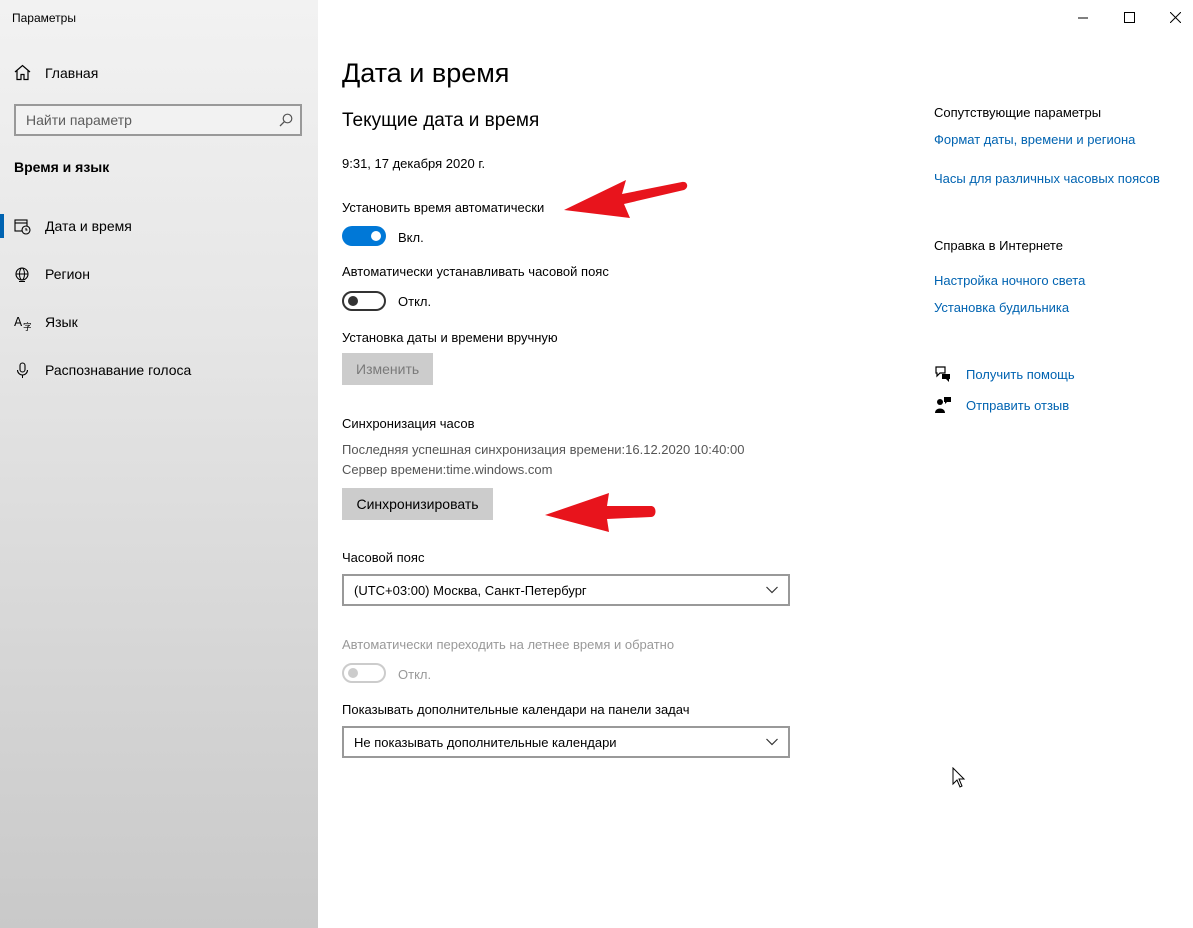  Describe the element at coordinates (417, 504) in the screenshot. I see `sync-button: Синхронизировать` at that location.